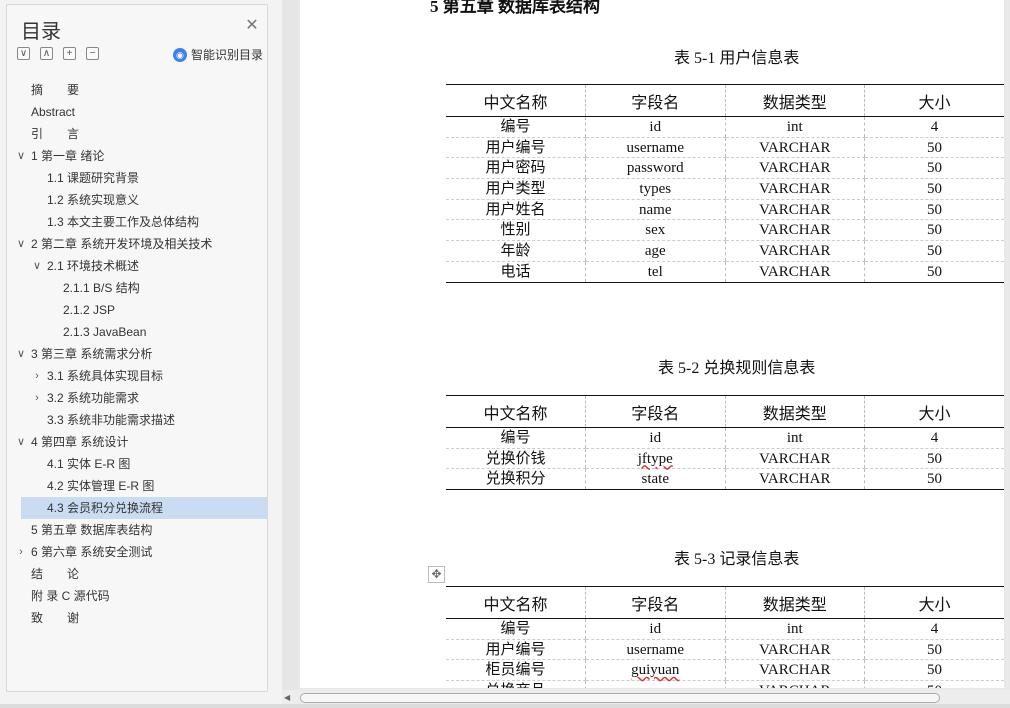  I want to click on toc-item: 1.1 课题研究背景, so click(144, 178).